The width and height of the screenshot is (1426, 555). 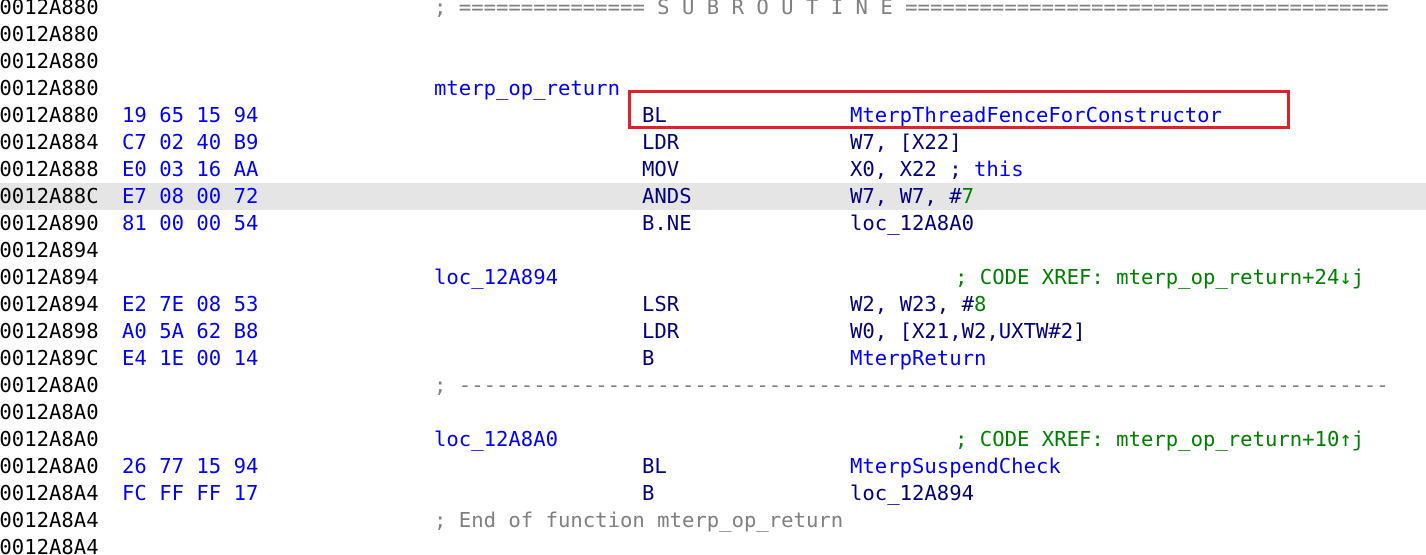 I want to click on operand-symbol: MterpReturn, so click(x=918, y=358).